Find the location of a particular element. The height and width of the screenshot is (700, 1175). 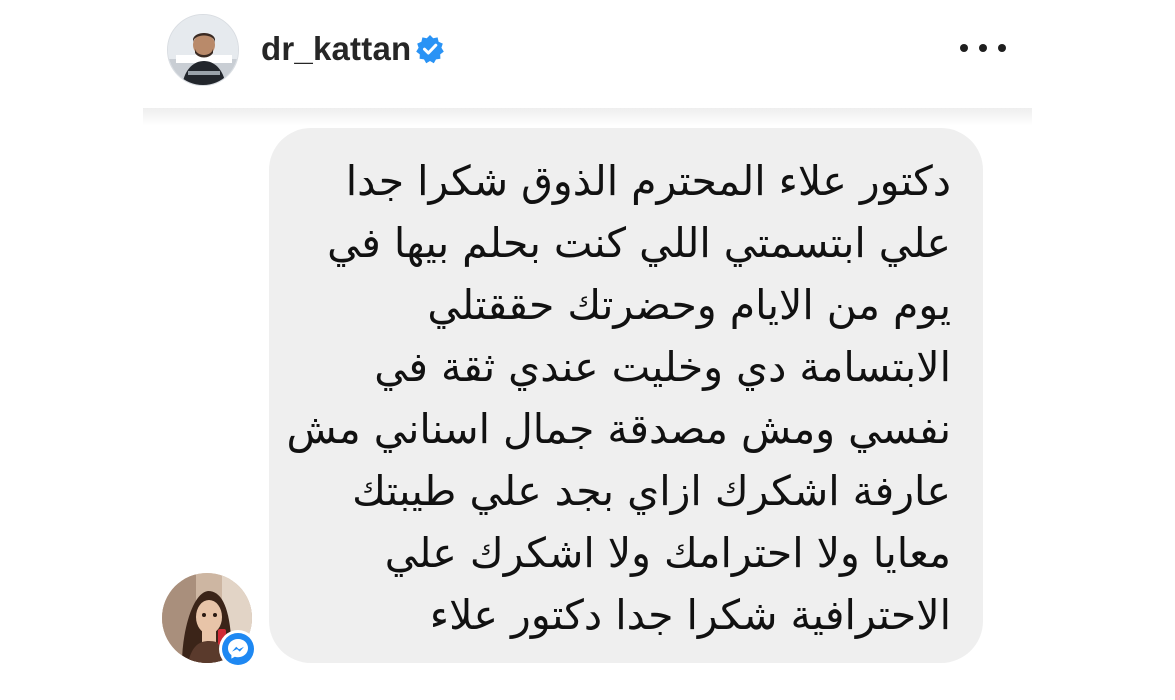

verified-badge-icon is located at coordinates (430, 49).